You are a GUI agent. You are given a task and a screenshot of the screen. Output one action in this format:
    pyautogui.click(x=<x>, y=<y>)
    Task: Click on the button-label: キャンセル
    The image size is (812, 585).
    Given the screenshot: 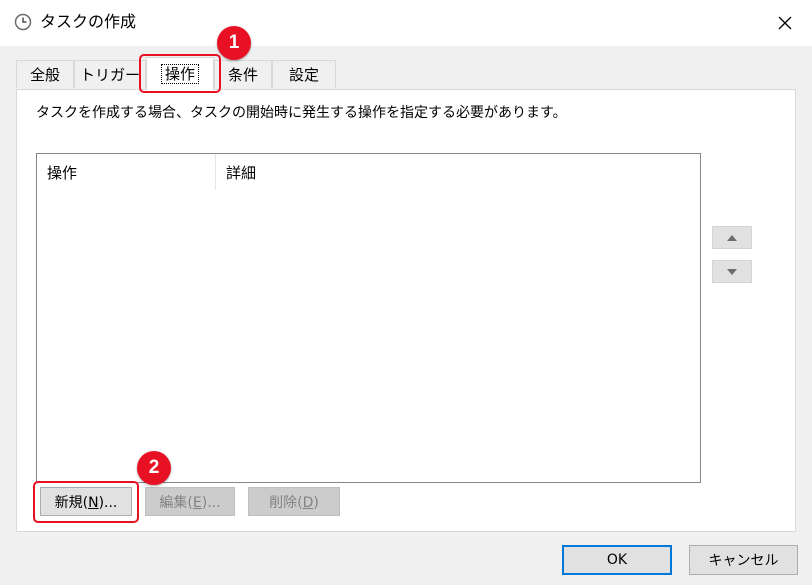 What is the action you would take?
    pyautogui.click(x=743, y=561)
    